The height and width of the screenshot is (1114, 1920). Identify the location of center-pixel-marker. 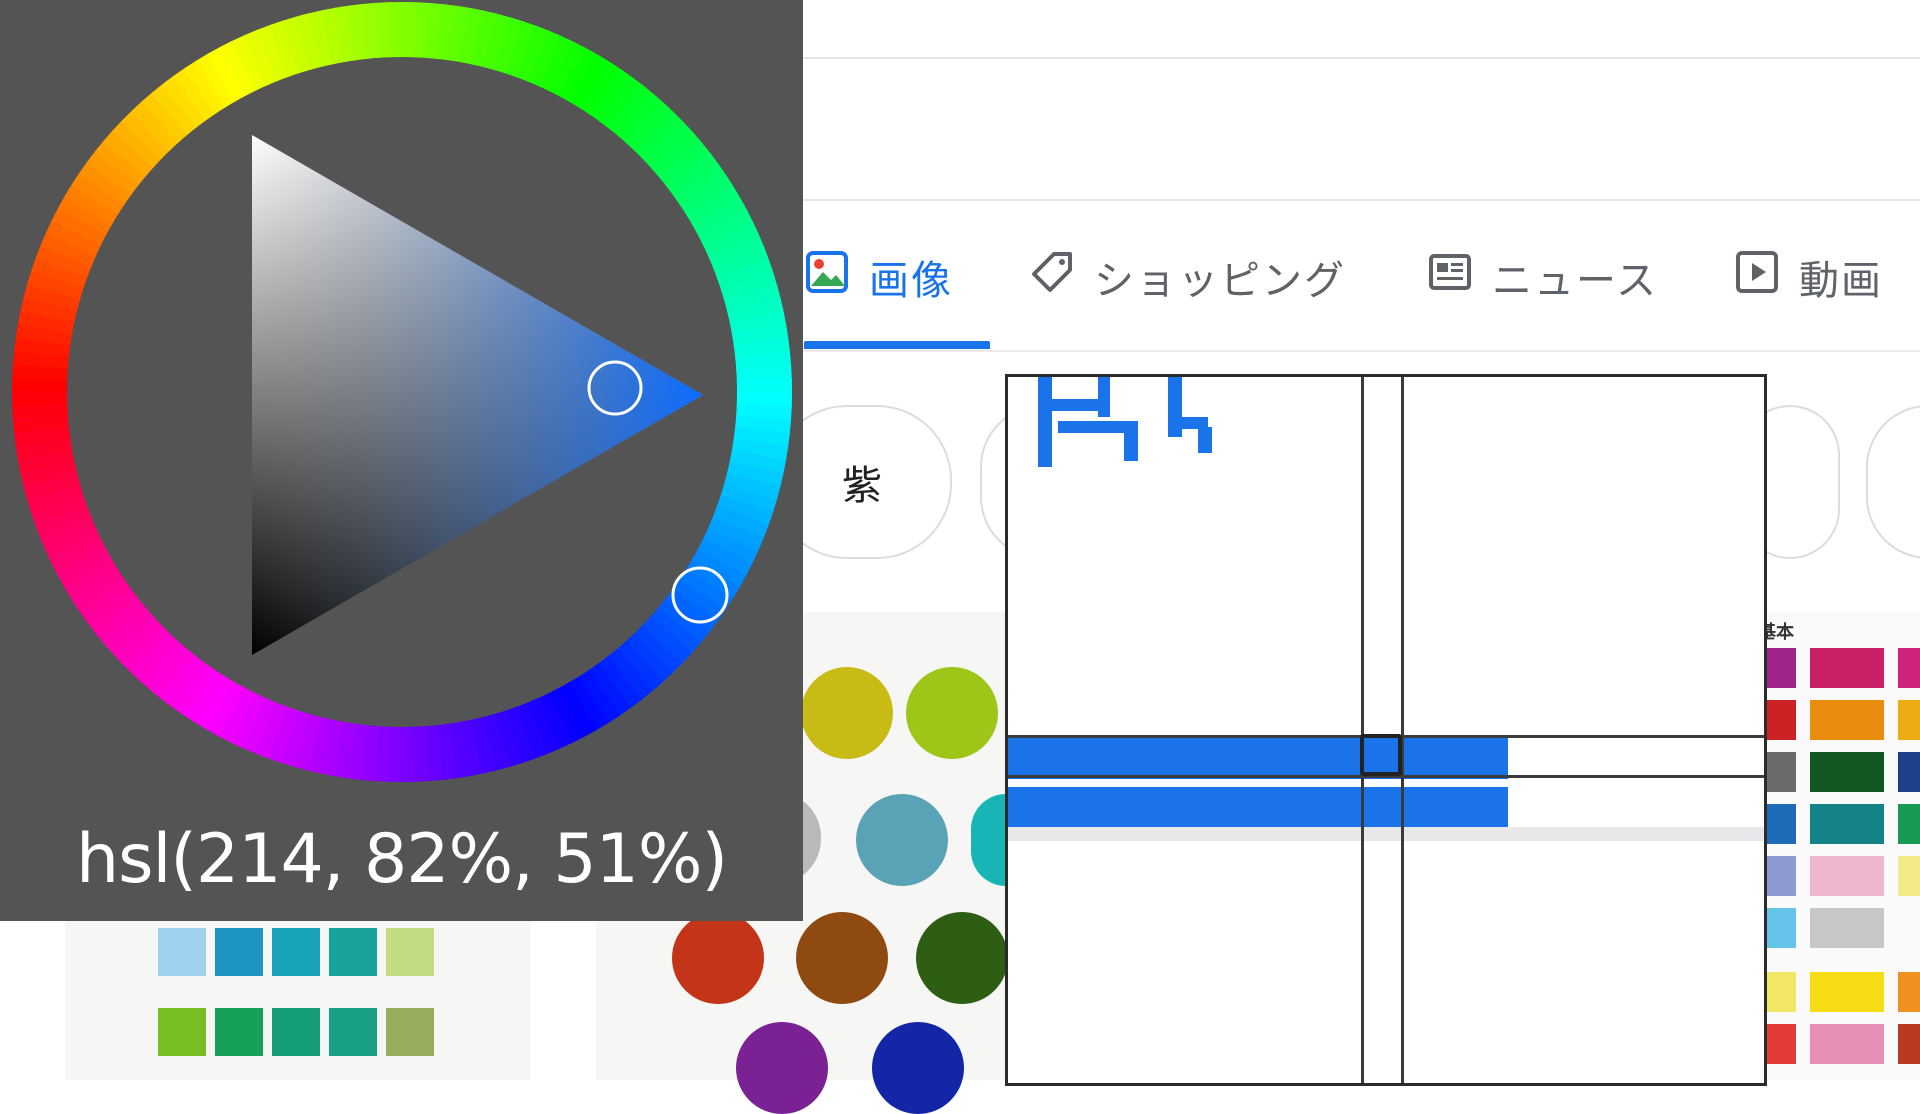
(1381, 755).